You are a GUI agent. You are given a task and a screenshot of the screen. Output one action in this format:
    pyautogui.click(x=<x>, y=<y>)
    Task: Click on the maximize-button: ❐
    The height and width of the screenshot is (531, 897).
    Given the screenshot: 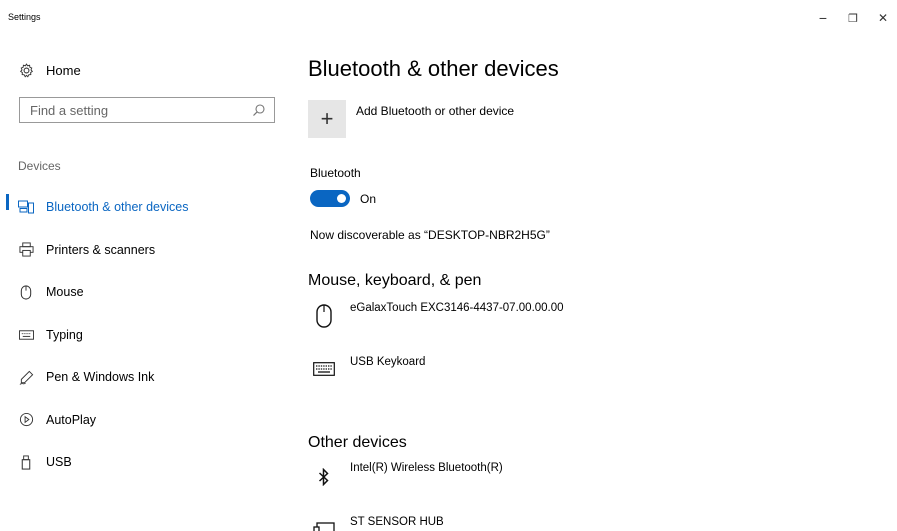 What is the action you would take?
    pyautogui.click(x=853, y=18)
    